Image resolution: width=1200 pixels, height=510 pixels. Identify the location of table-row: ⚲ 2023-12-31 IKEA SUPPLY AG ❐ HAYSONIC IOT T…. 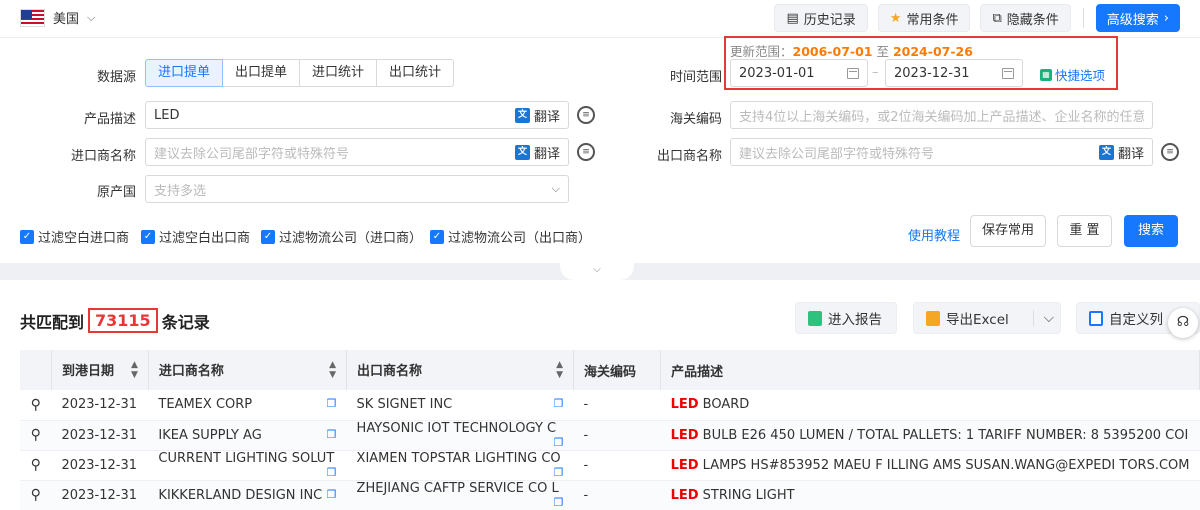
(610, 435).